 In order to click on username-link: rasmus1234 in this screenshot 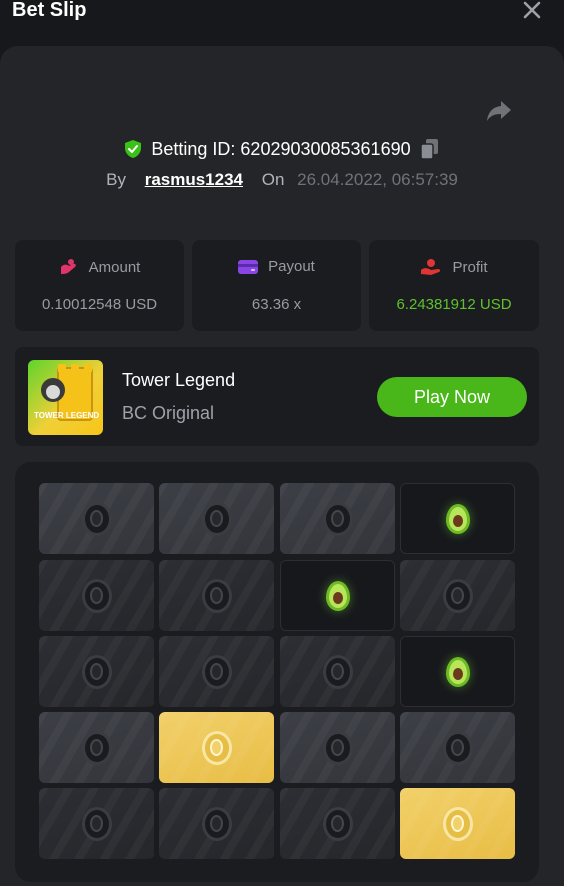, I will do `click(194, 179)`.